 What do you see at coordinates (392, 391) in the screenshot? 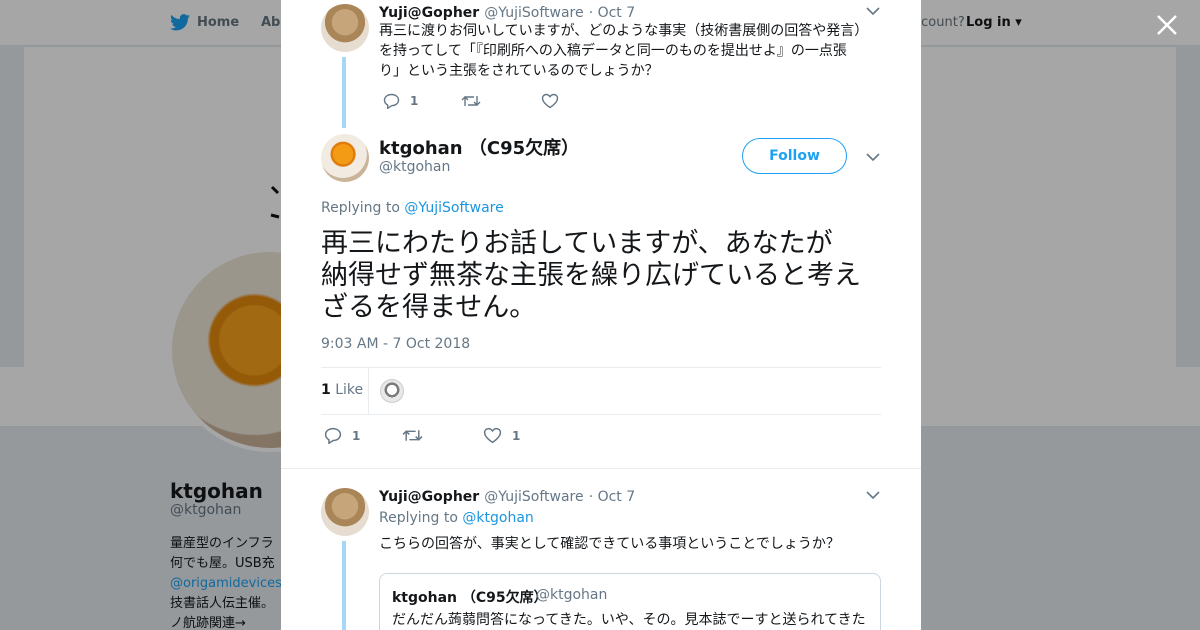
I see `liker-avatar` at bounding box center [392, 391].